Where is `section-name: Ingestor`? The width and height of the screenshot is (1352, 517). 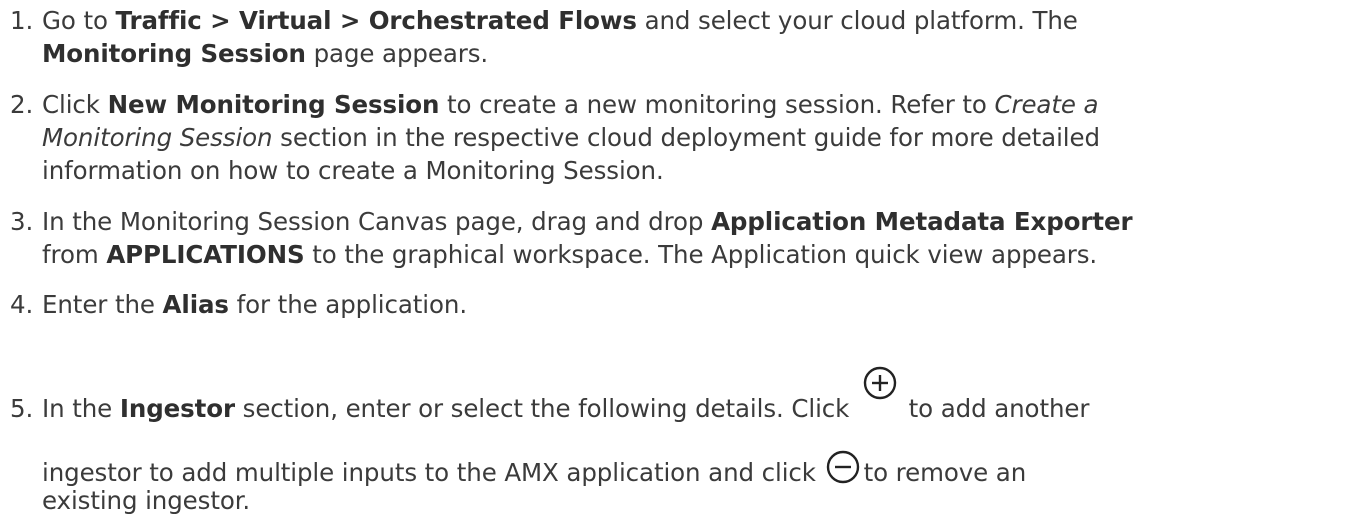 section-name: Ingestor is located at coordinates (177, 408).